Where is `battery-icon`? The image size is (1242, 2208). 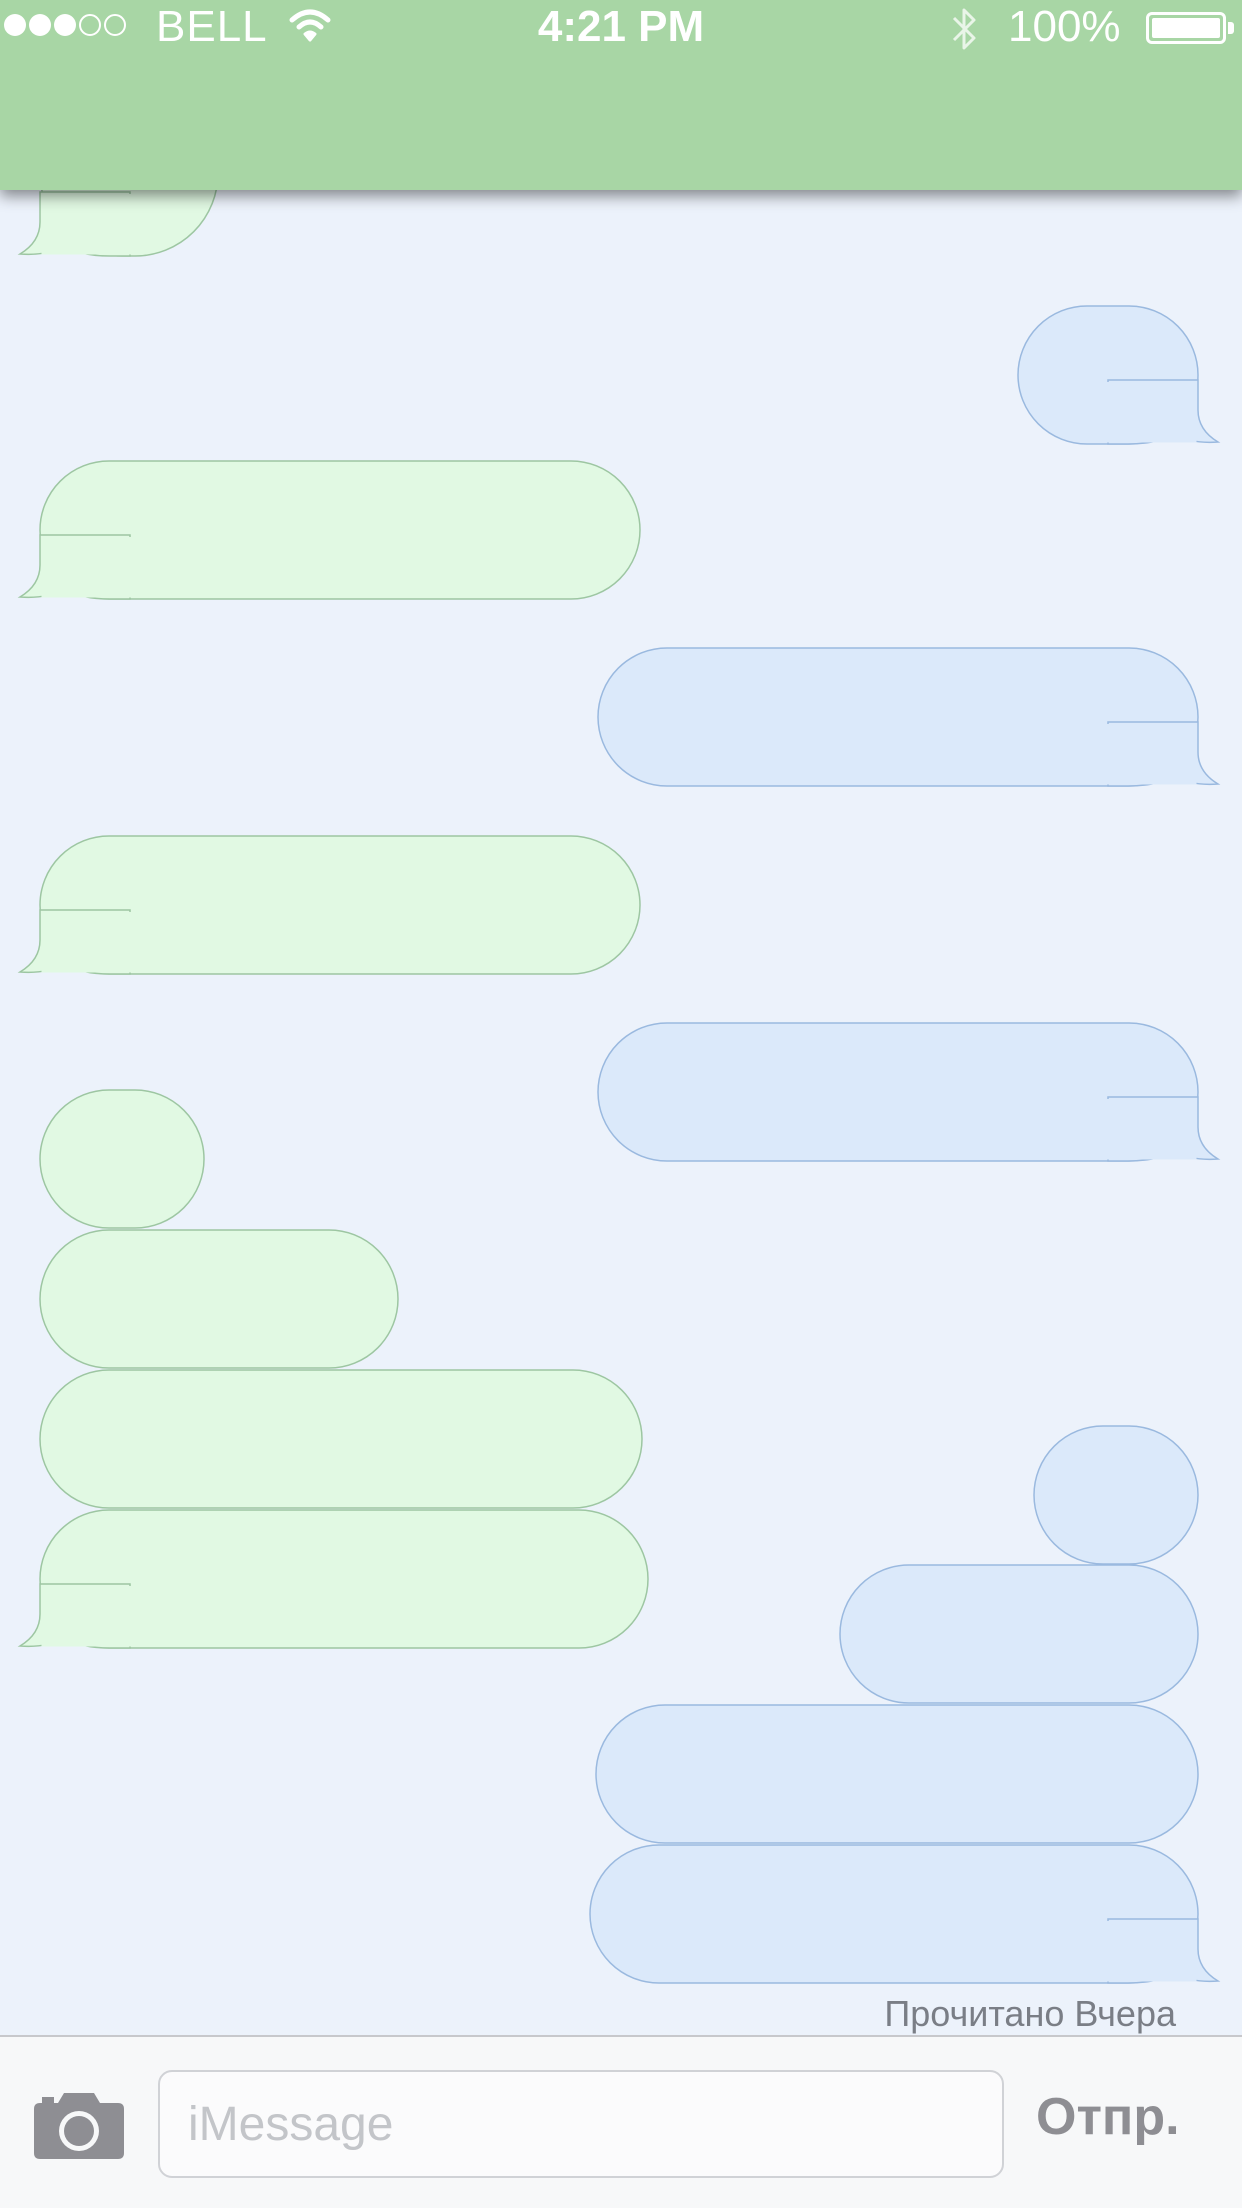
battery-icon is located at coordinates (1186, 28).